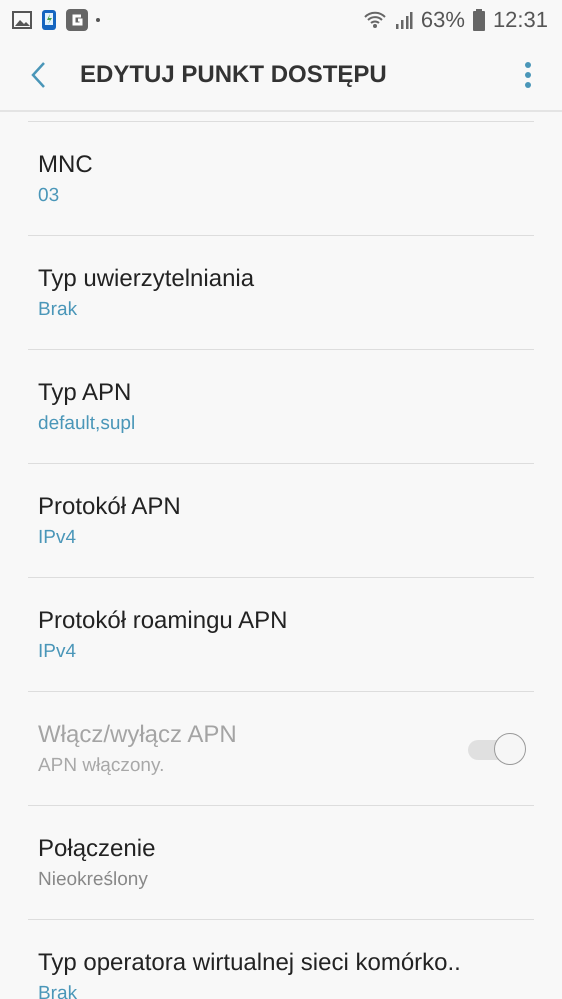  I want to click on dot-icon, so click(98, 20).